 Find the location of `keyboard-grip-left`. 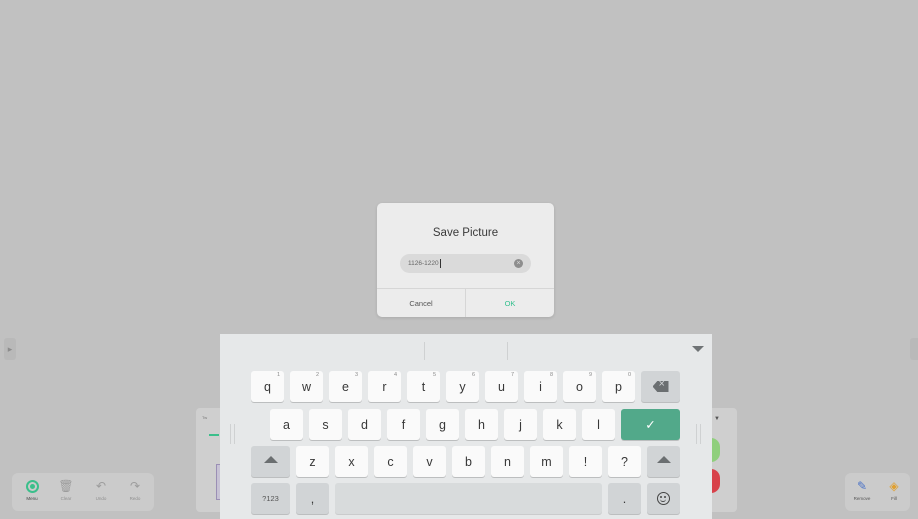

keyboard-grip-left is located at coordinates (232, 434).